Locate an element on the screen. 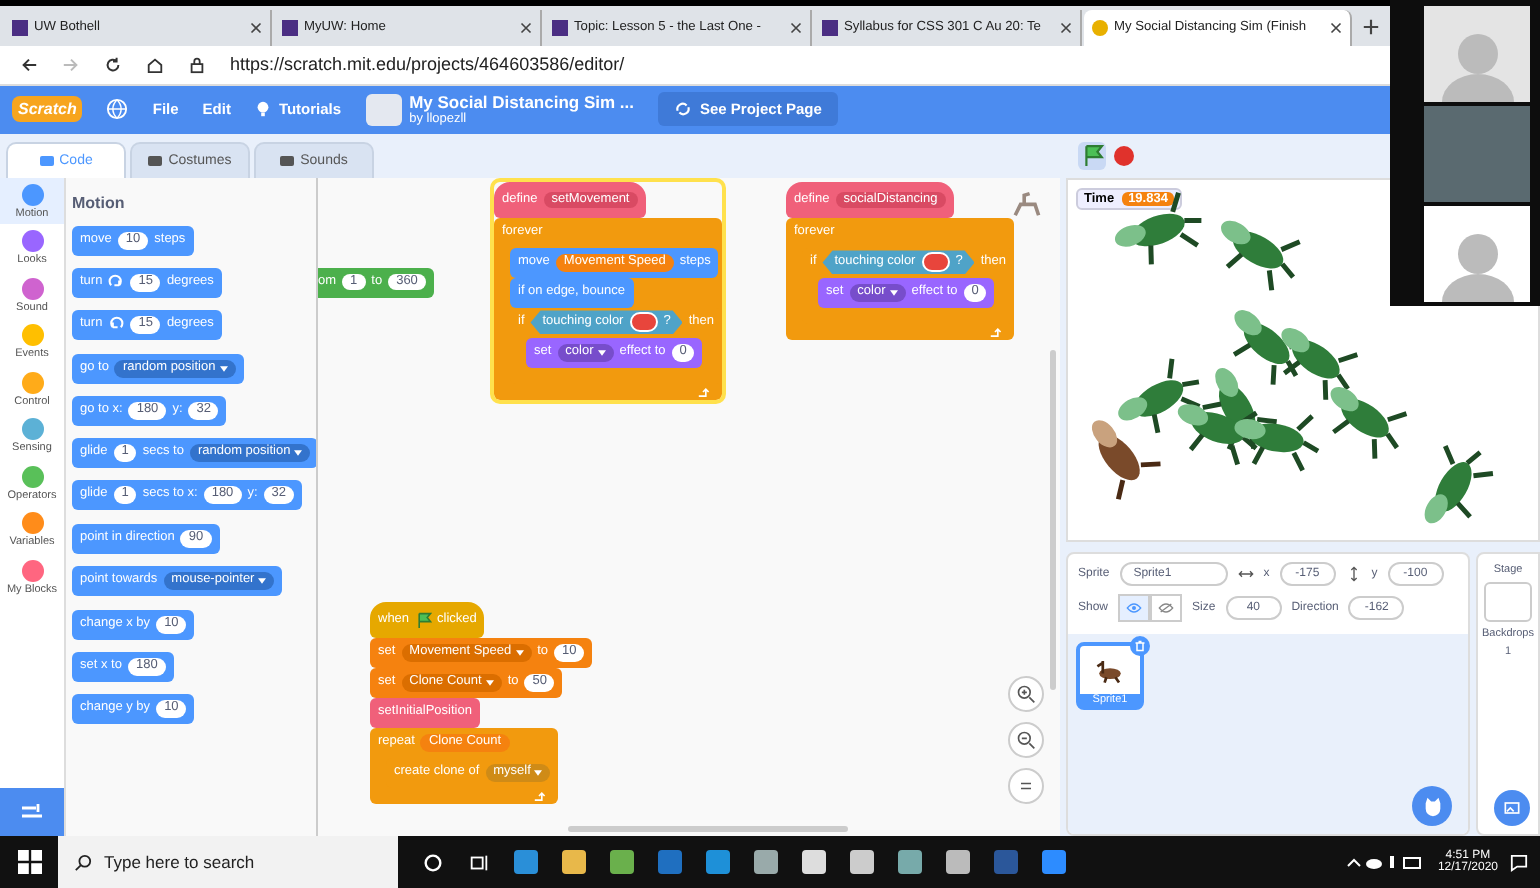  palette-heading: Motion is located at coordinates (99, 202).